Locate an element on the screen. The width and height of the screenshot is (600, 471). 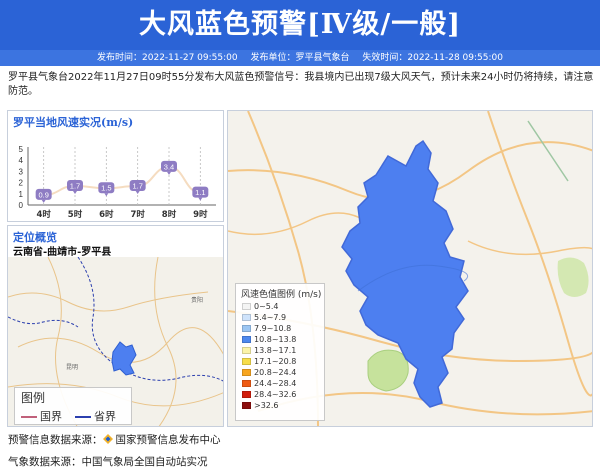
legend-title: 图例 is located at coordinates (33, 398).